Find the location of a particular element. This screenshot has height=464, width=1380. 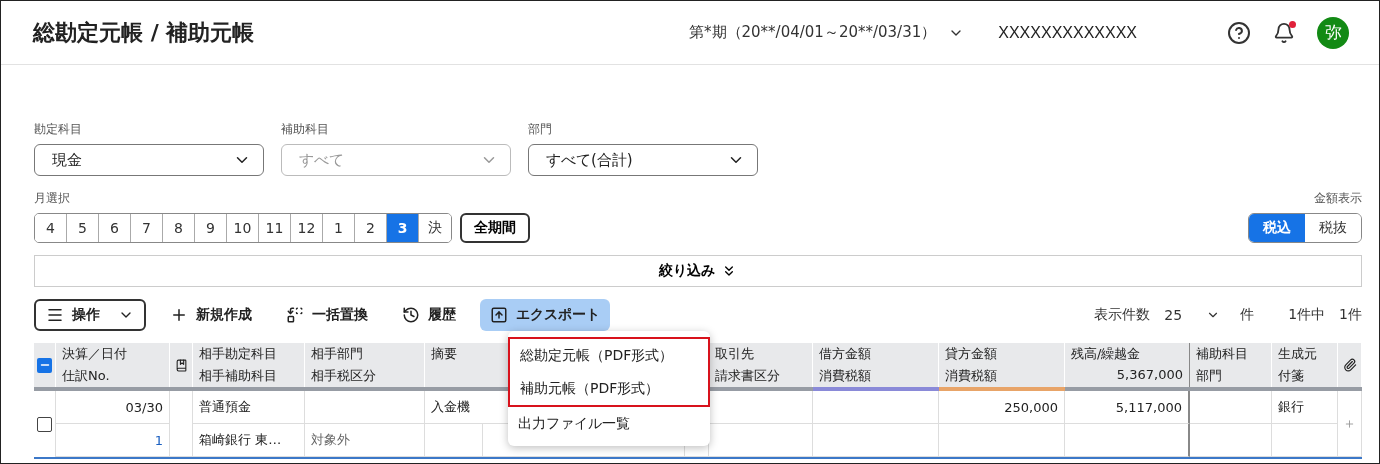

column-header: 借方金額 is located at coordinates (876, 354).